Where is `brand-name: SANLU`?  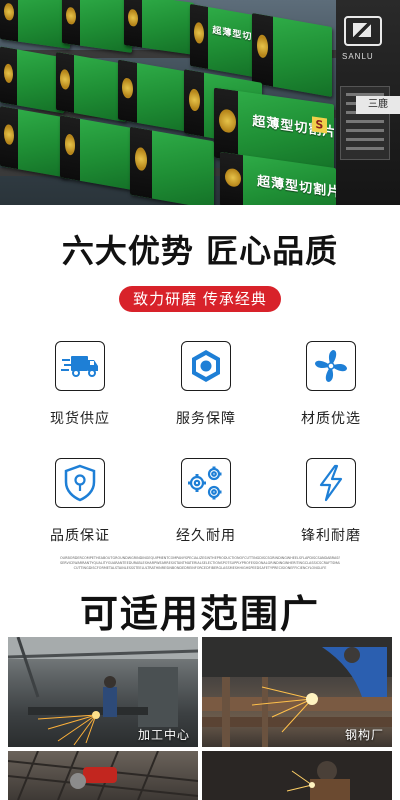
brand-name: SANLU is located at coordinates (358, 56).